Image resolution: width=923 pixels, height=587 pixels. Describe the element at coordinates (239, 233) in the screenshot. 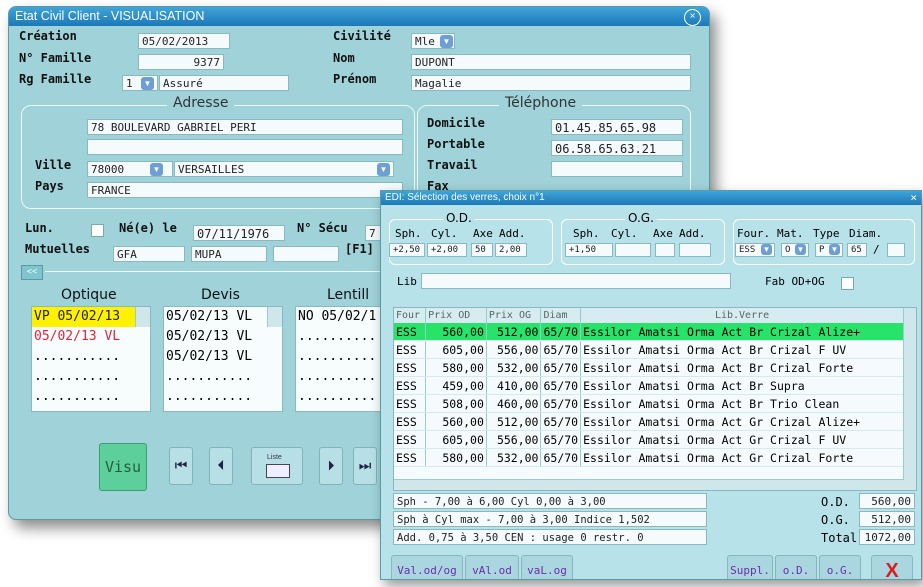

I see `ne-le-field: 07/11/1976` at that location.